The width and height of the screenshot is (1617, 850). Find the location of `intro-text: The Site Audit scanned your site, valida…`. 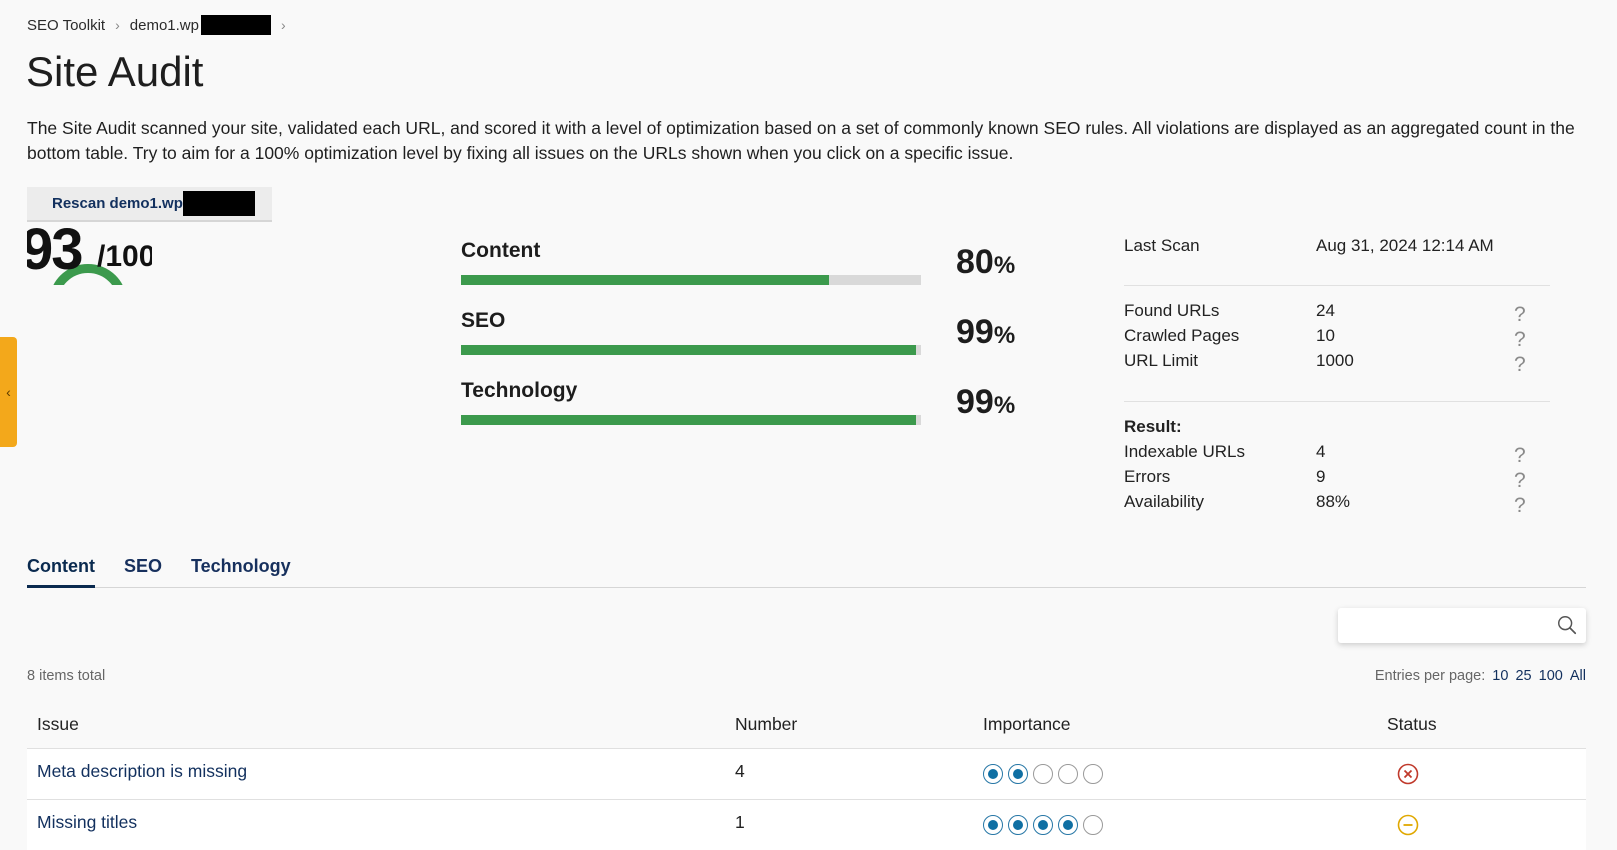

intro-text: The Site Audit scanned your site, valida… is located at coordinates (801, 140).